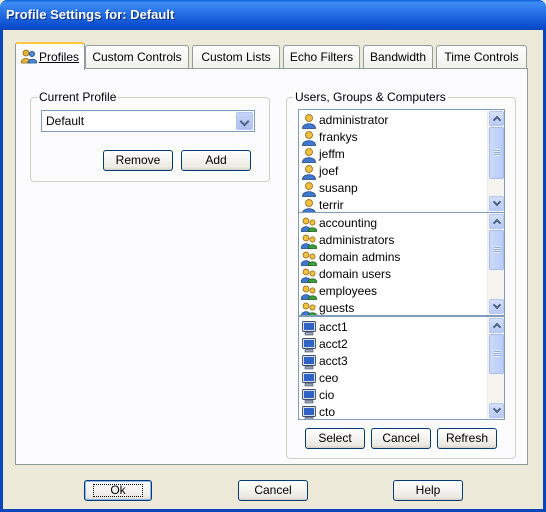 The image size is (546, 512). I want to click on list-item-label: administrators, so click(357, 240).